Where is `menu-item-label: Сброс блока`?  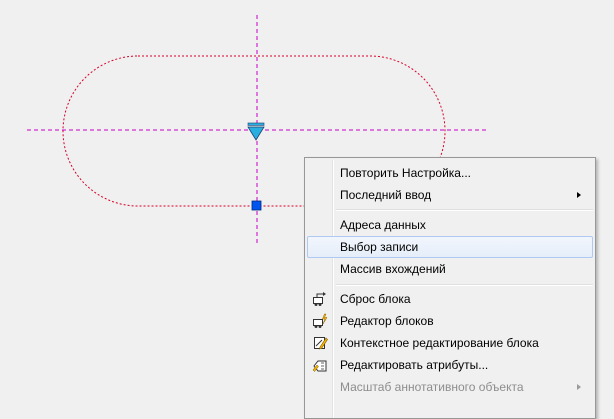
menu-item-label: Сброс блока is located at coordinates (375, 299).